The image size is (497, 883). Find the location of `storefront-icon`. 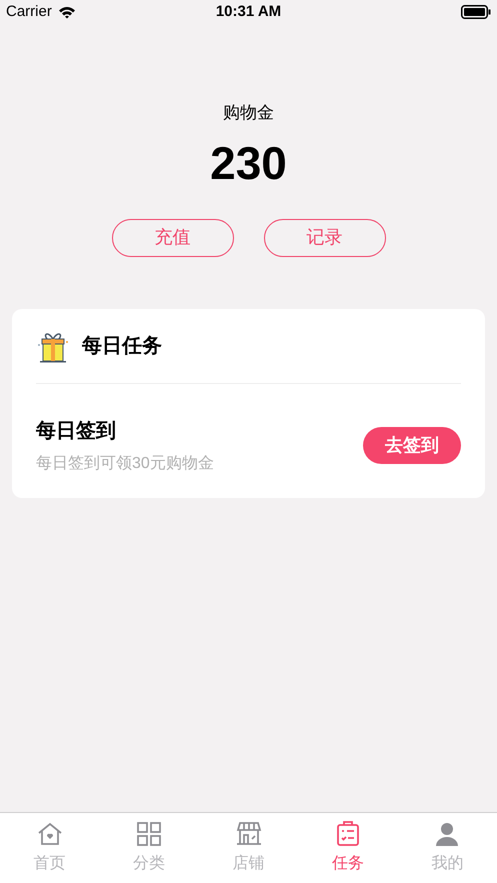

storefront-icon is located at coordinates (248, 834).